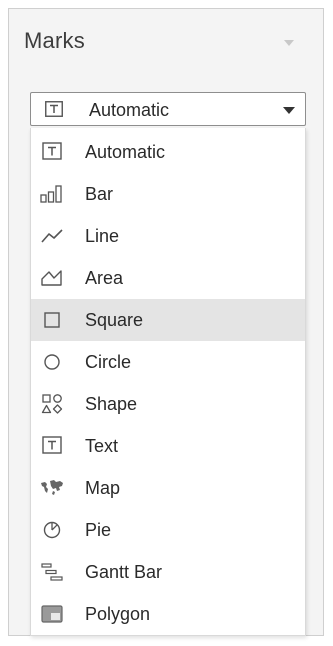 The height and width of the screenshot is (646, 333). Describe the element at coordinates (103, 488) in the screenshot. I see `menu-item-label: Map` at that location.